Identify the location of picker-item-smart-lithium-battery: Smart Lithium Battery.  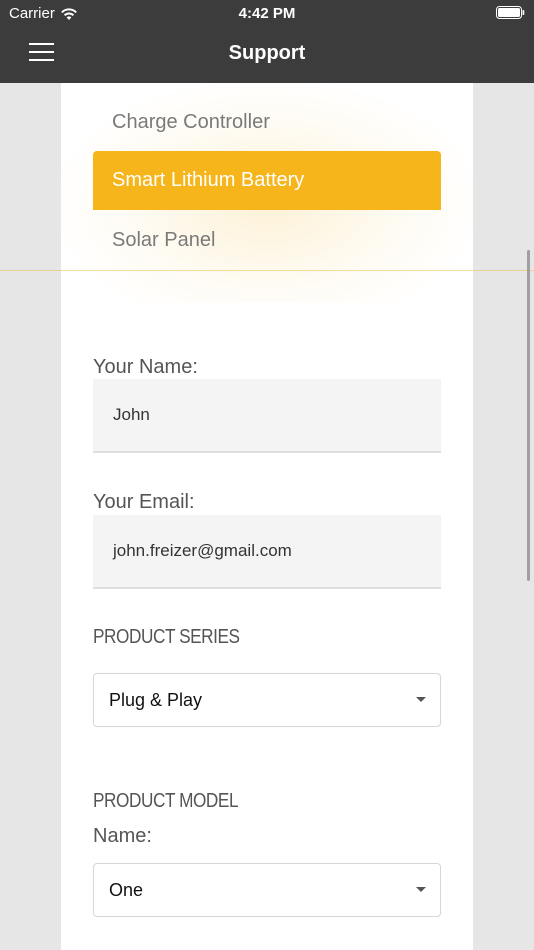
(267, 180).